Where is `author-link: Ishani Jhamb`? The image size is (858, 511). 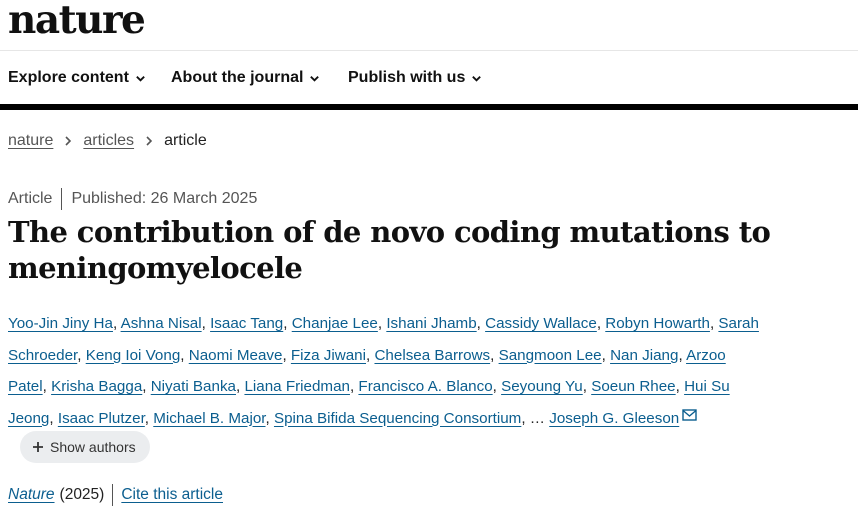
author-link: Ishani Jhamb is located at coordinates (431, 323).